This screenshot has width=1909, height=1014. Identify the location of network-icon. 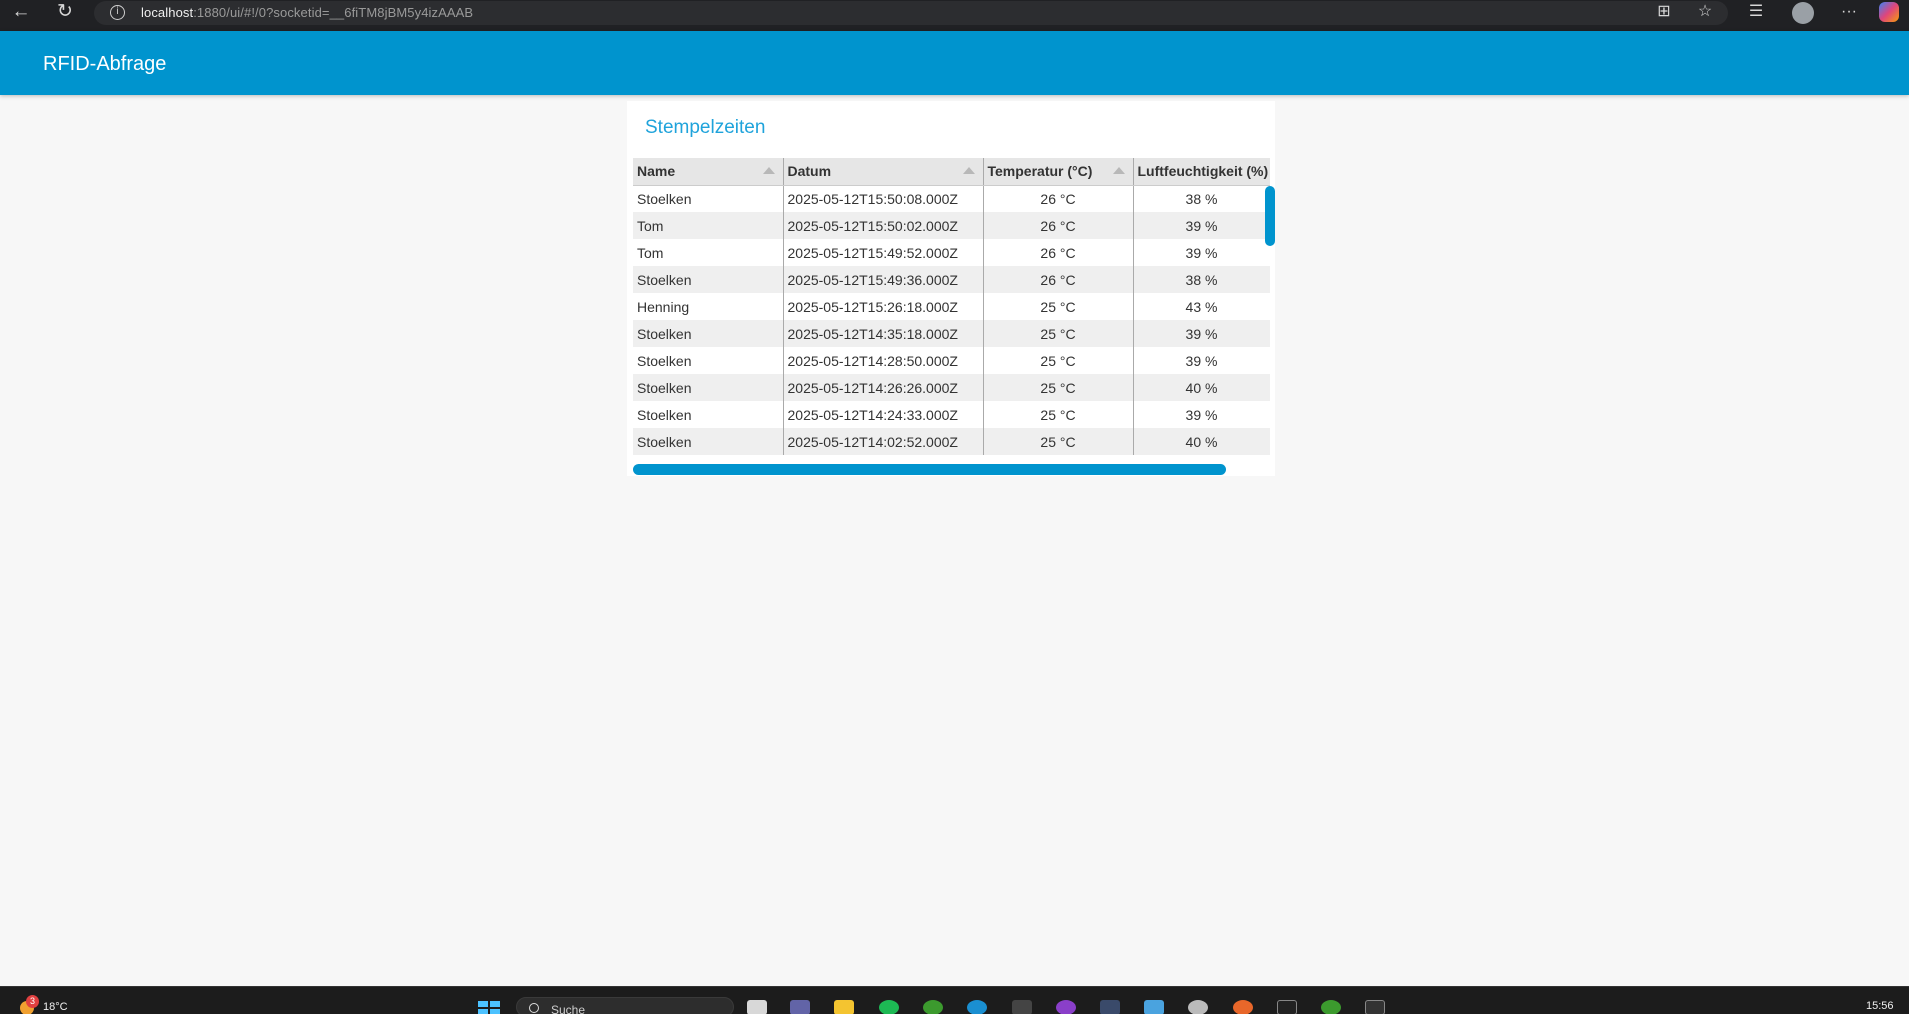
(1110, 1007).